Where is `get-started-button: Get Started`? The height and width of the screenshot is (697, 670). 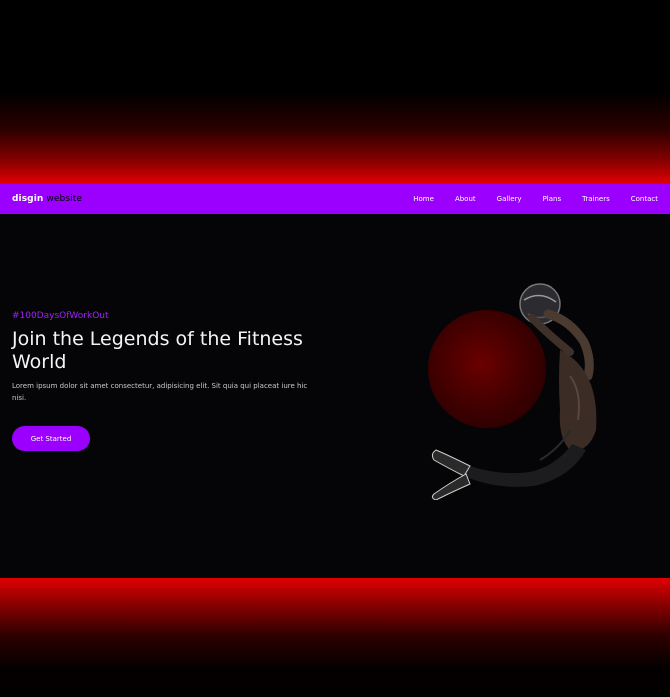 get-started-button: Get Started is located at coordinates (51, 438).